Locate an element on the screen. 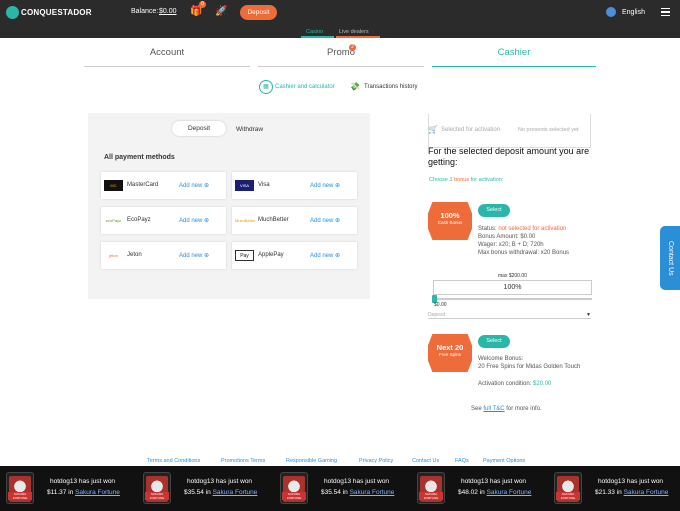 The width and height of the screenshot is (680, 511). cart-icon: 🛒 is located at coordinates (433, 129).